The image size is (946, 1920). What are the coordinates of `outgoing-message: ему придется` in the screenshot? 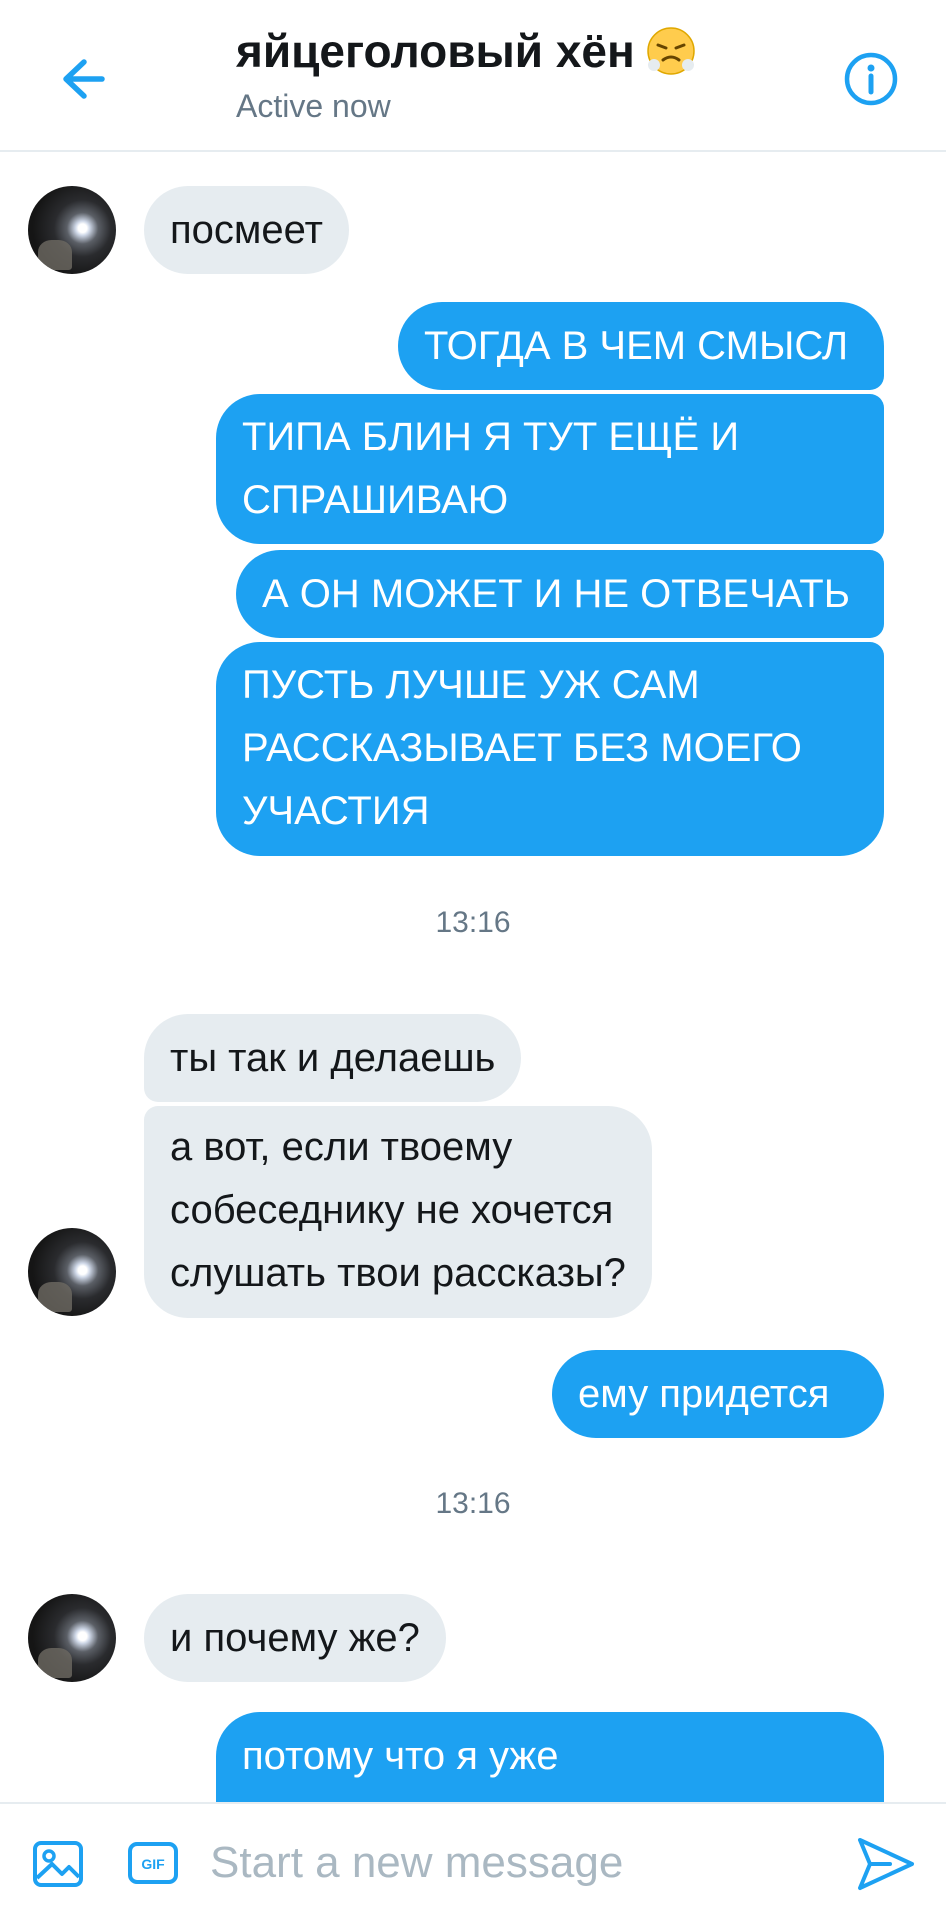 It's located at (718, 1394).